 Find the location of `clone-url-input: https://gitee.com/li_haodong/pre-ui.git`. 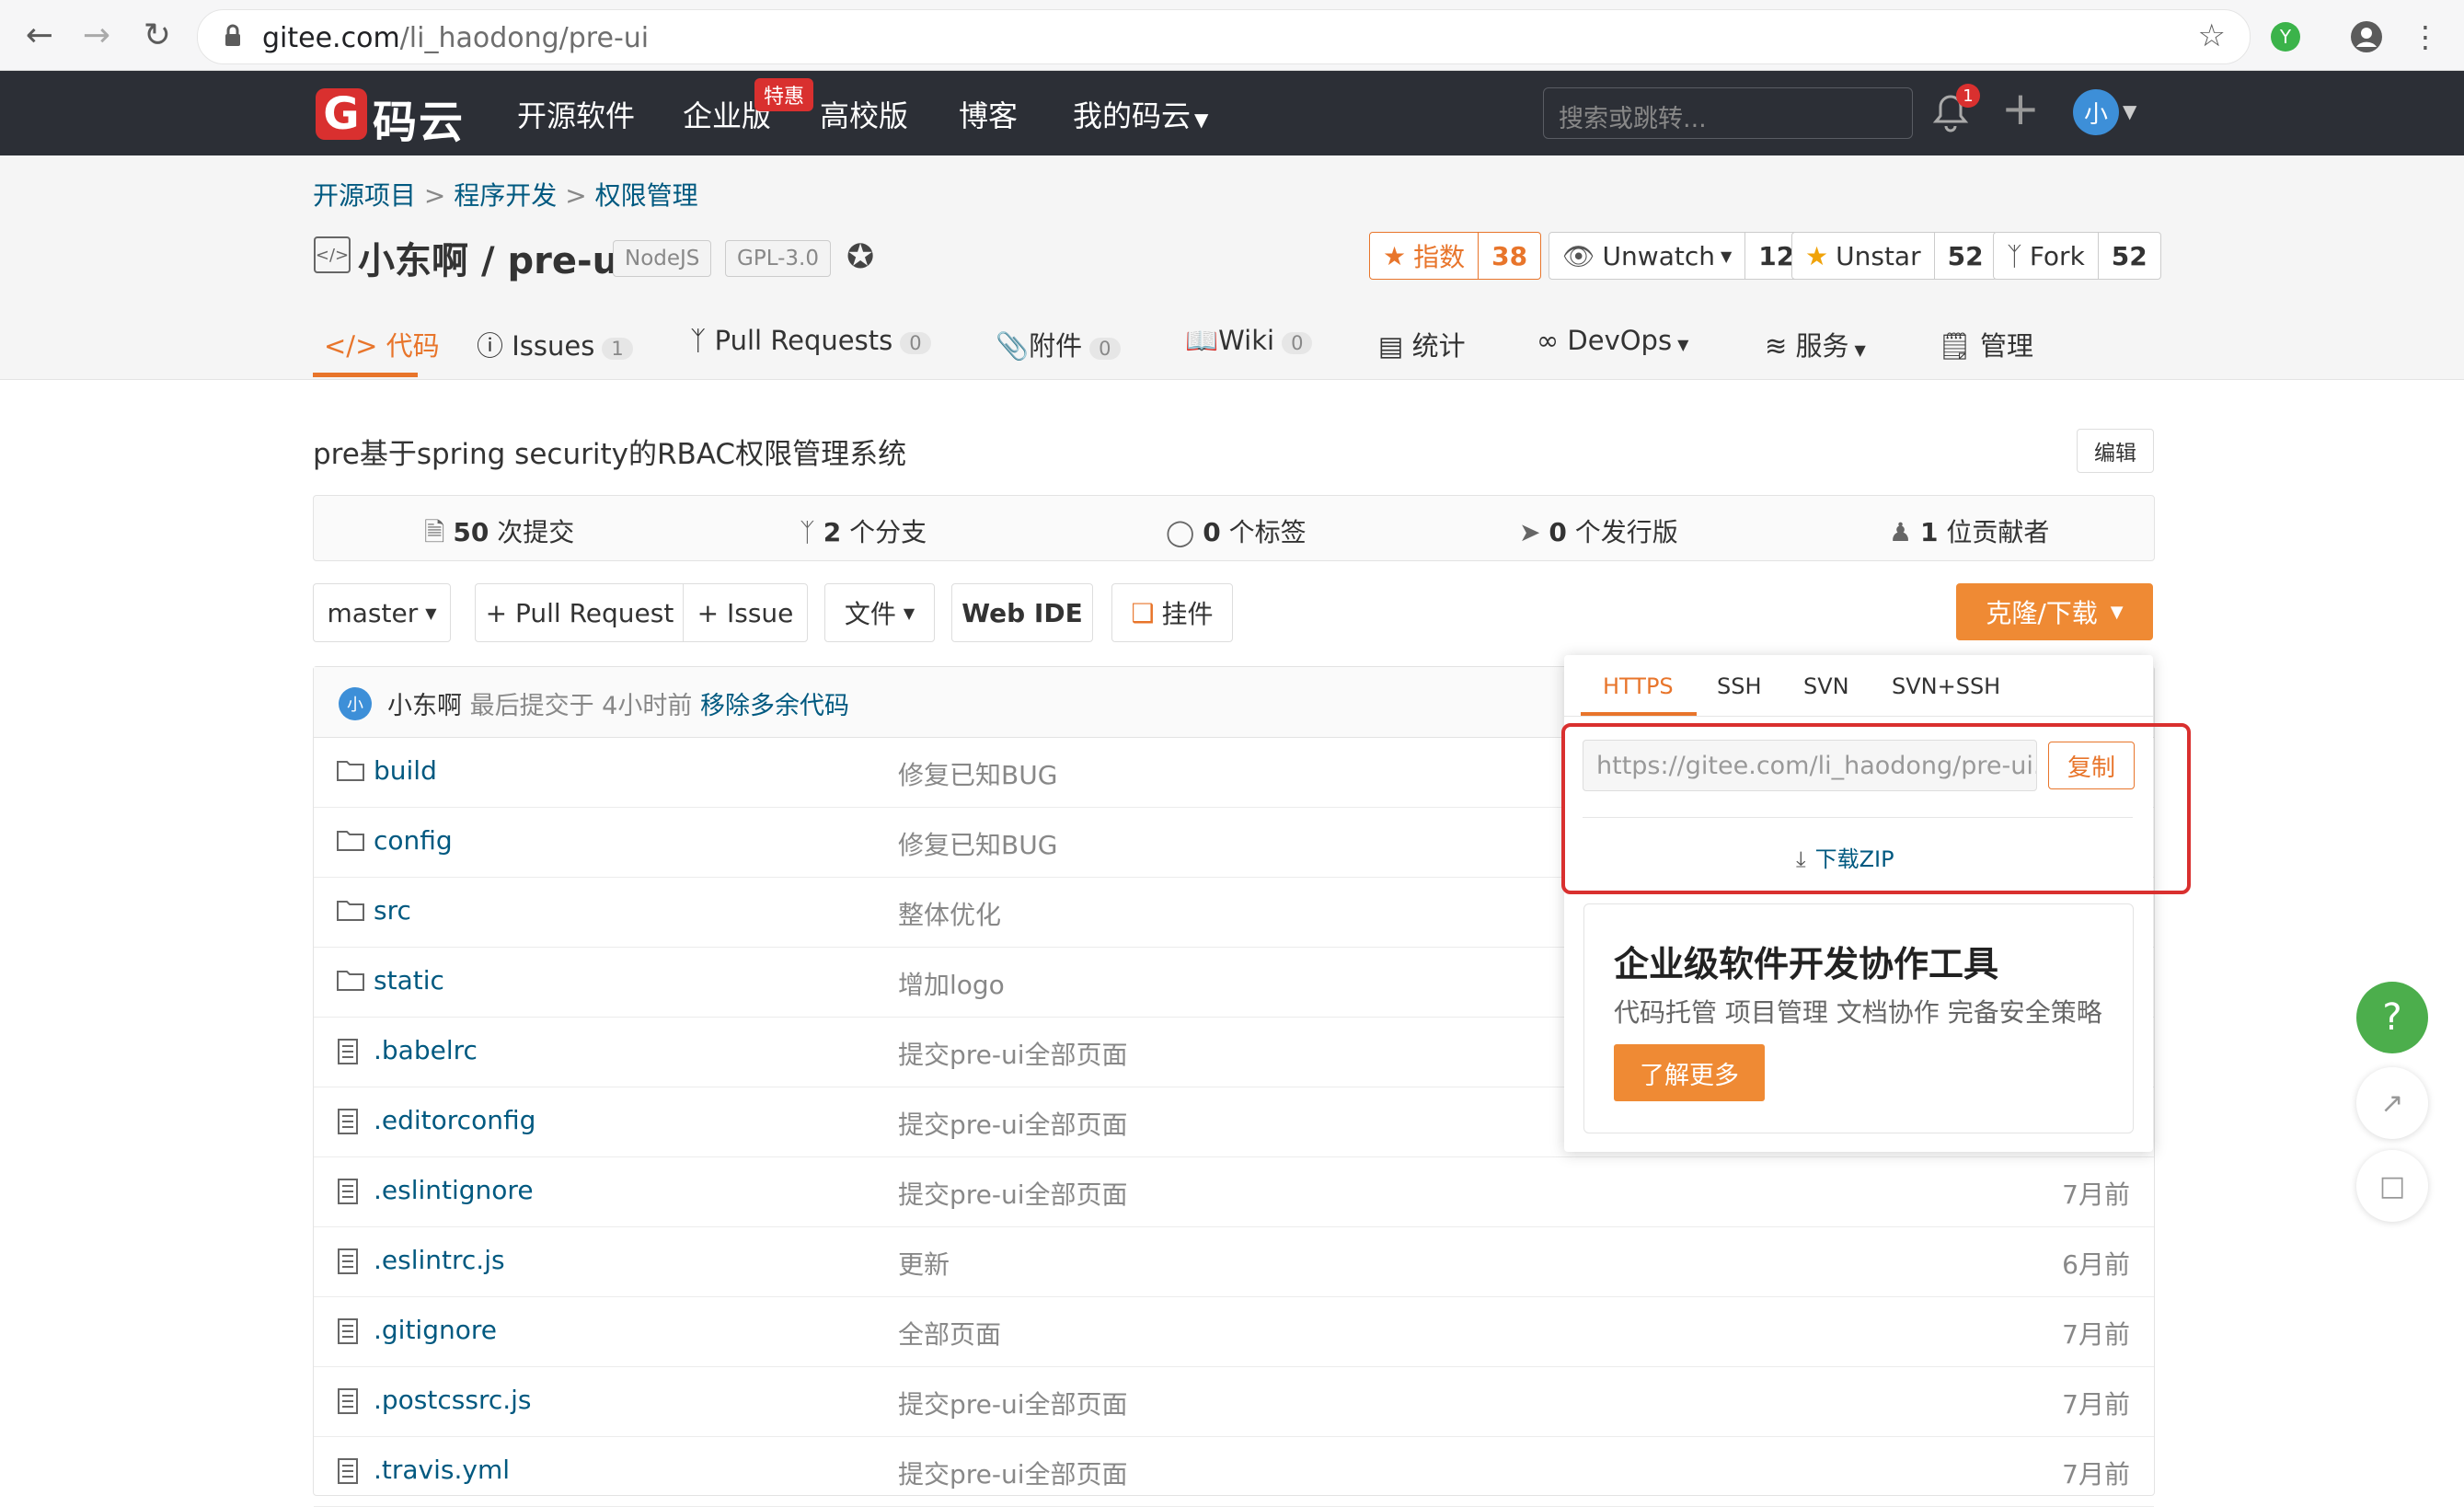

clone-url-input: https://gitee.com/li_haodong/pre-ui.git is located at coordinates (1810, 765).